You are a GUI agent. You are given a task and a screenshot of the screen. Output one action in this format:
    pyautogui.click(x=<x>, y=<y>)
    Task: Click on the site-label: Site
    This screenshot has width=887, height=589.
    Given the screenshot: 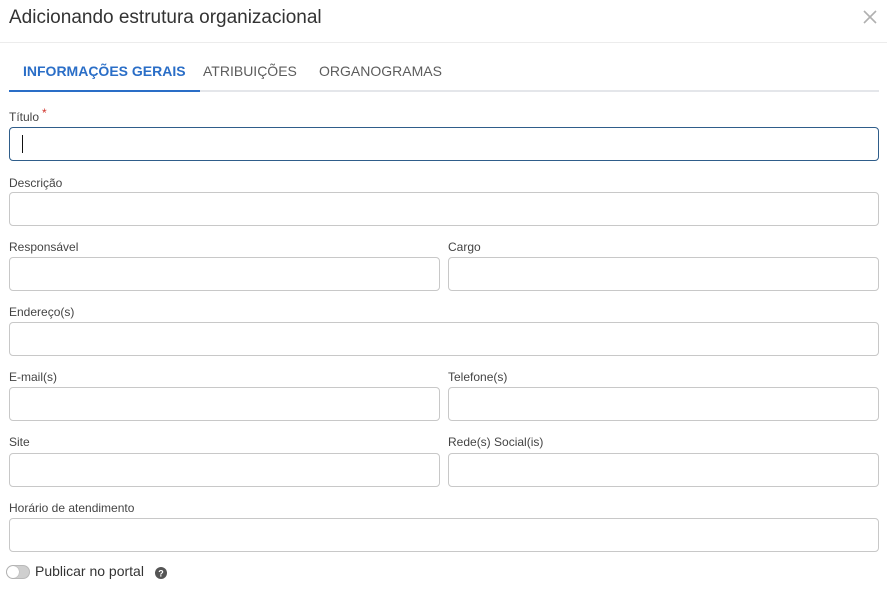 What is the action you would take?
    pyautogui.click(x=19, y=442)
    